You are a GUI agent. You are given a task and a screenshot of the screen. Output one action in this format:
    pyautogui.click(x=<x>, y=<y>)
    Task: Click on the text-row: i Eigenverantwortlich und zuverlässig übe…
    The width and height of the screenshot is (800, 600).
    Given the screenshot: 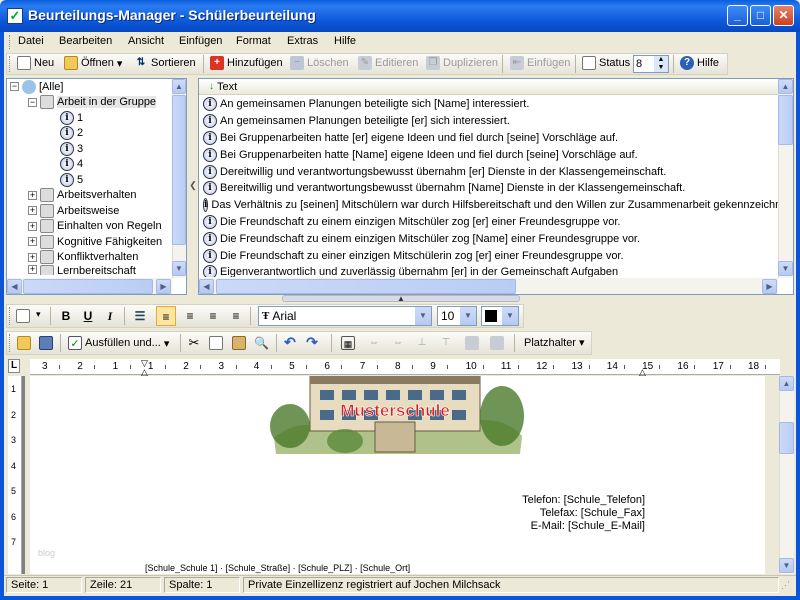 What is the action you would take?
    pyautogui.click(x=490, y=270)
    